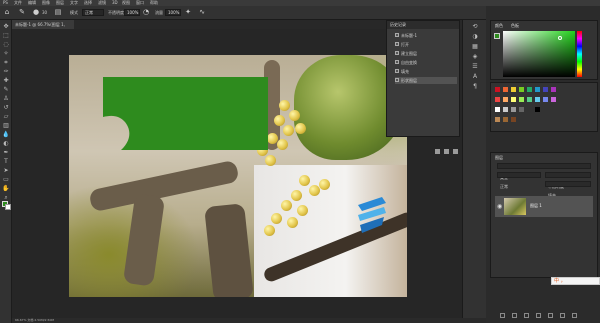 This screenshot has height=323, width=600. What do you see at coordinates (6, 98) in the screenshot?
I see `stamp-tool-icon: ♙` at bounding box center [6, 98].